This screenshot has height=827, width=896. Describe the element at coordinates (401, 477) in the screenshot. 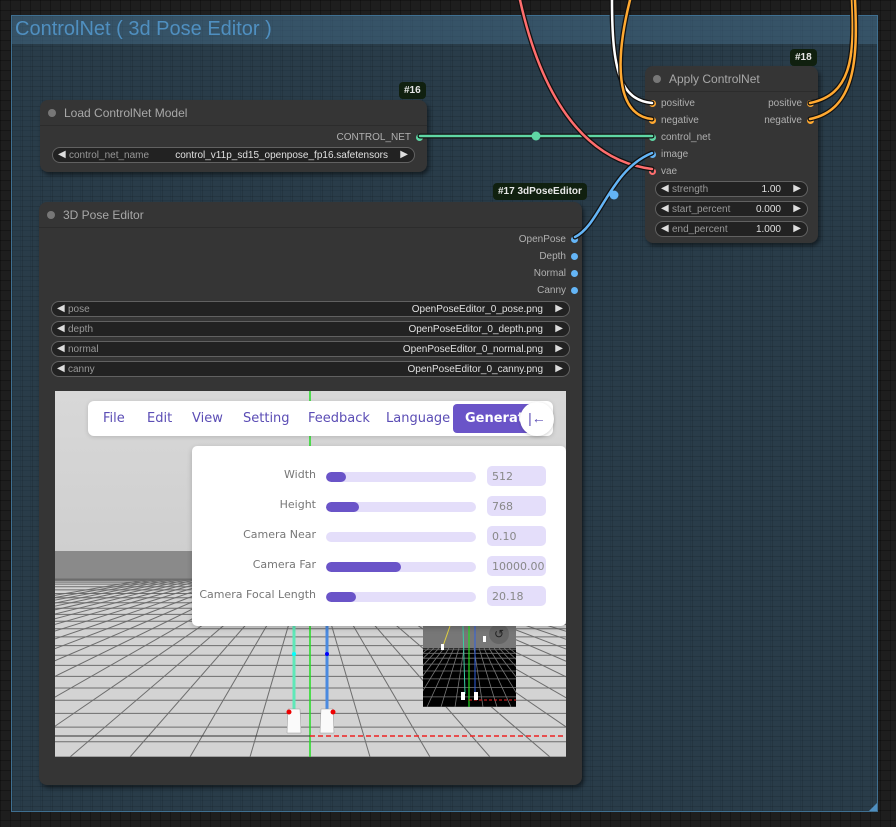

I see `width-slider` at that location.